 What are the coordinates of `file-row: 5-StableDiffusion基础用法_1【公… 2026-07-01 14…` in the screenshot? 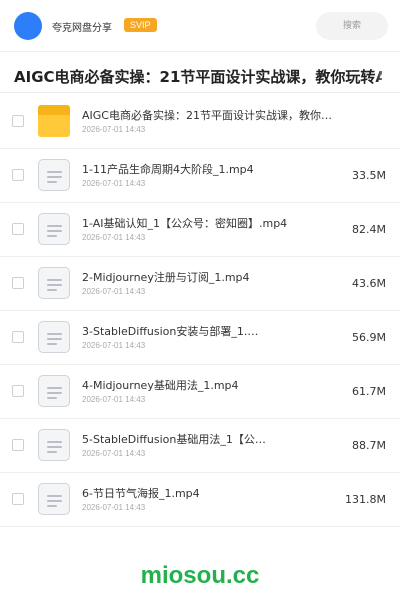 It's located at (200, 446).